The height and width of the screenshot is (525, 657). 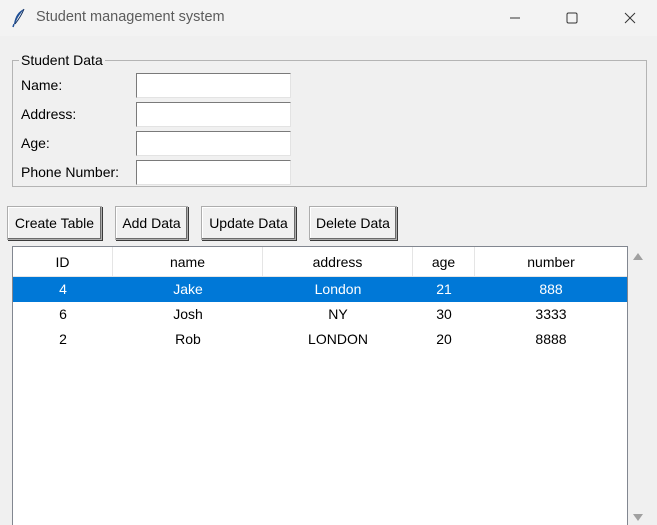 I want to click on cell-number: 3333, so click(x=551, y=314).